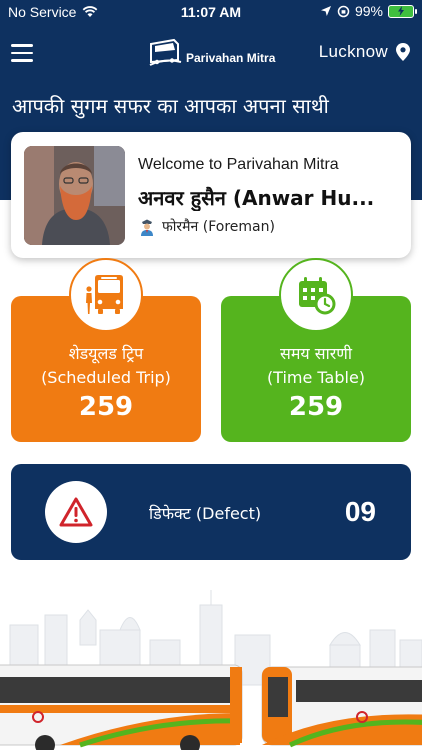 The width and height of the screenshot is (422, 750). I want to click on defect-tile: डिफेक्ट (Defect) 09, so click(211, 512).